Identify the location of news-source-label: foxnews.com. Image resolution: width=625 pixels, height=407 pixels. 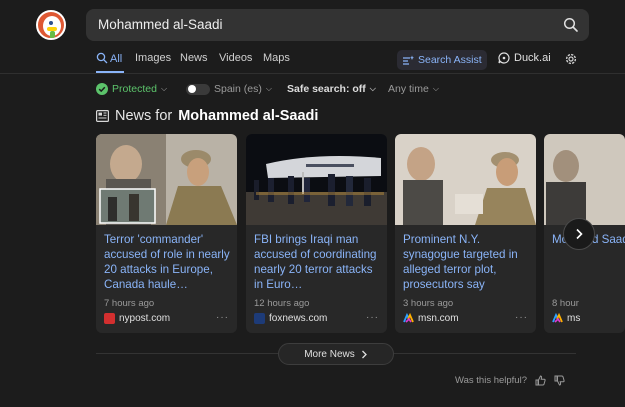
(298, 318).